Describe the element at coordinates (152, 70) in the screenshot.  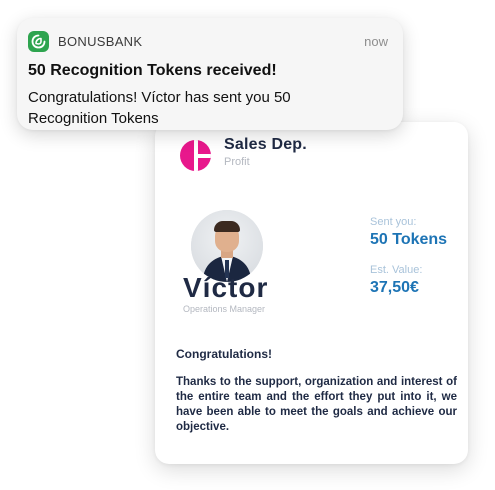
I see `notification-title: 50 Recognition Tokens received!` at that location.